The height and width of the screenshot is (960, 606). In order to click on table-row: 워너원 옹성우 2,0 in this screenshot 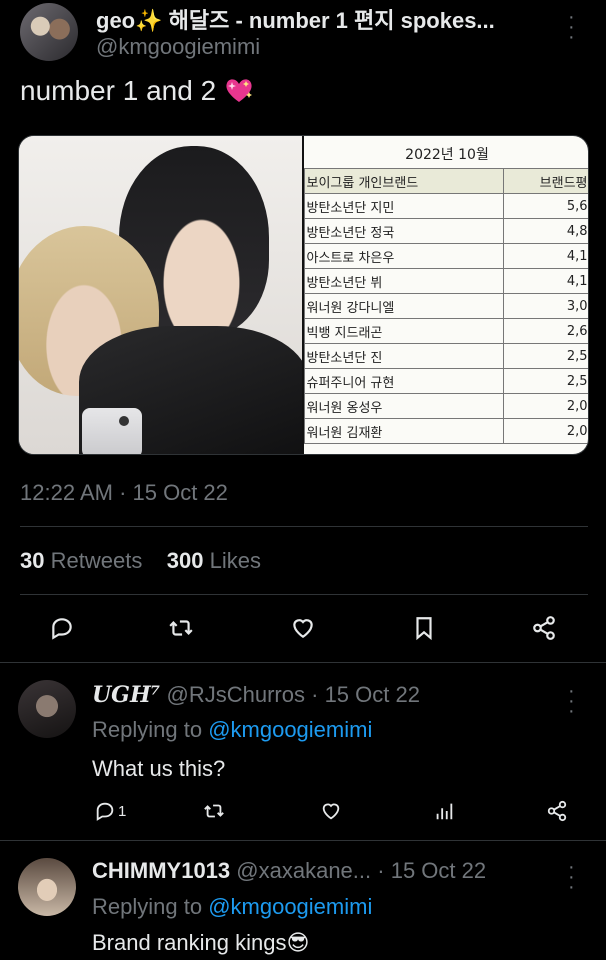, I will do `click(445, 406)`.